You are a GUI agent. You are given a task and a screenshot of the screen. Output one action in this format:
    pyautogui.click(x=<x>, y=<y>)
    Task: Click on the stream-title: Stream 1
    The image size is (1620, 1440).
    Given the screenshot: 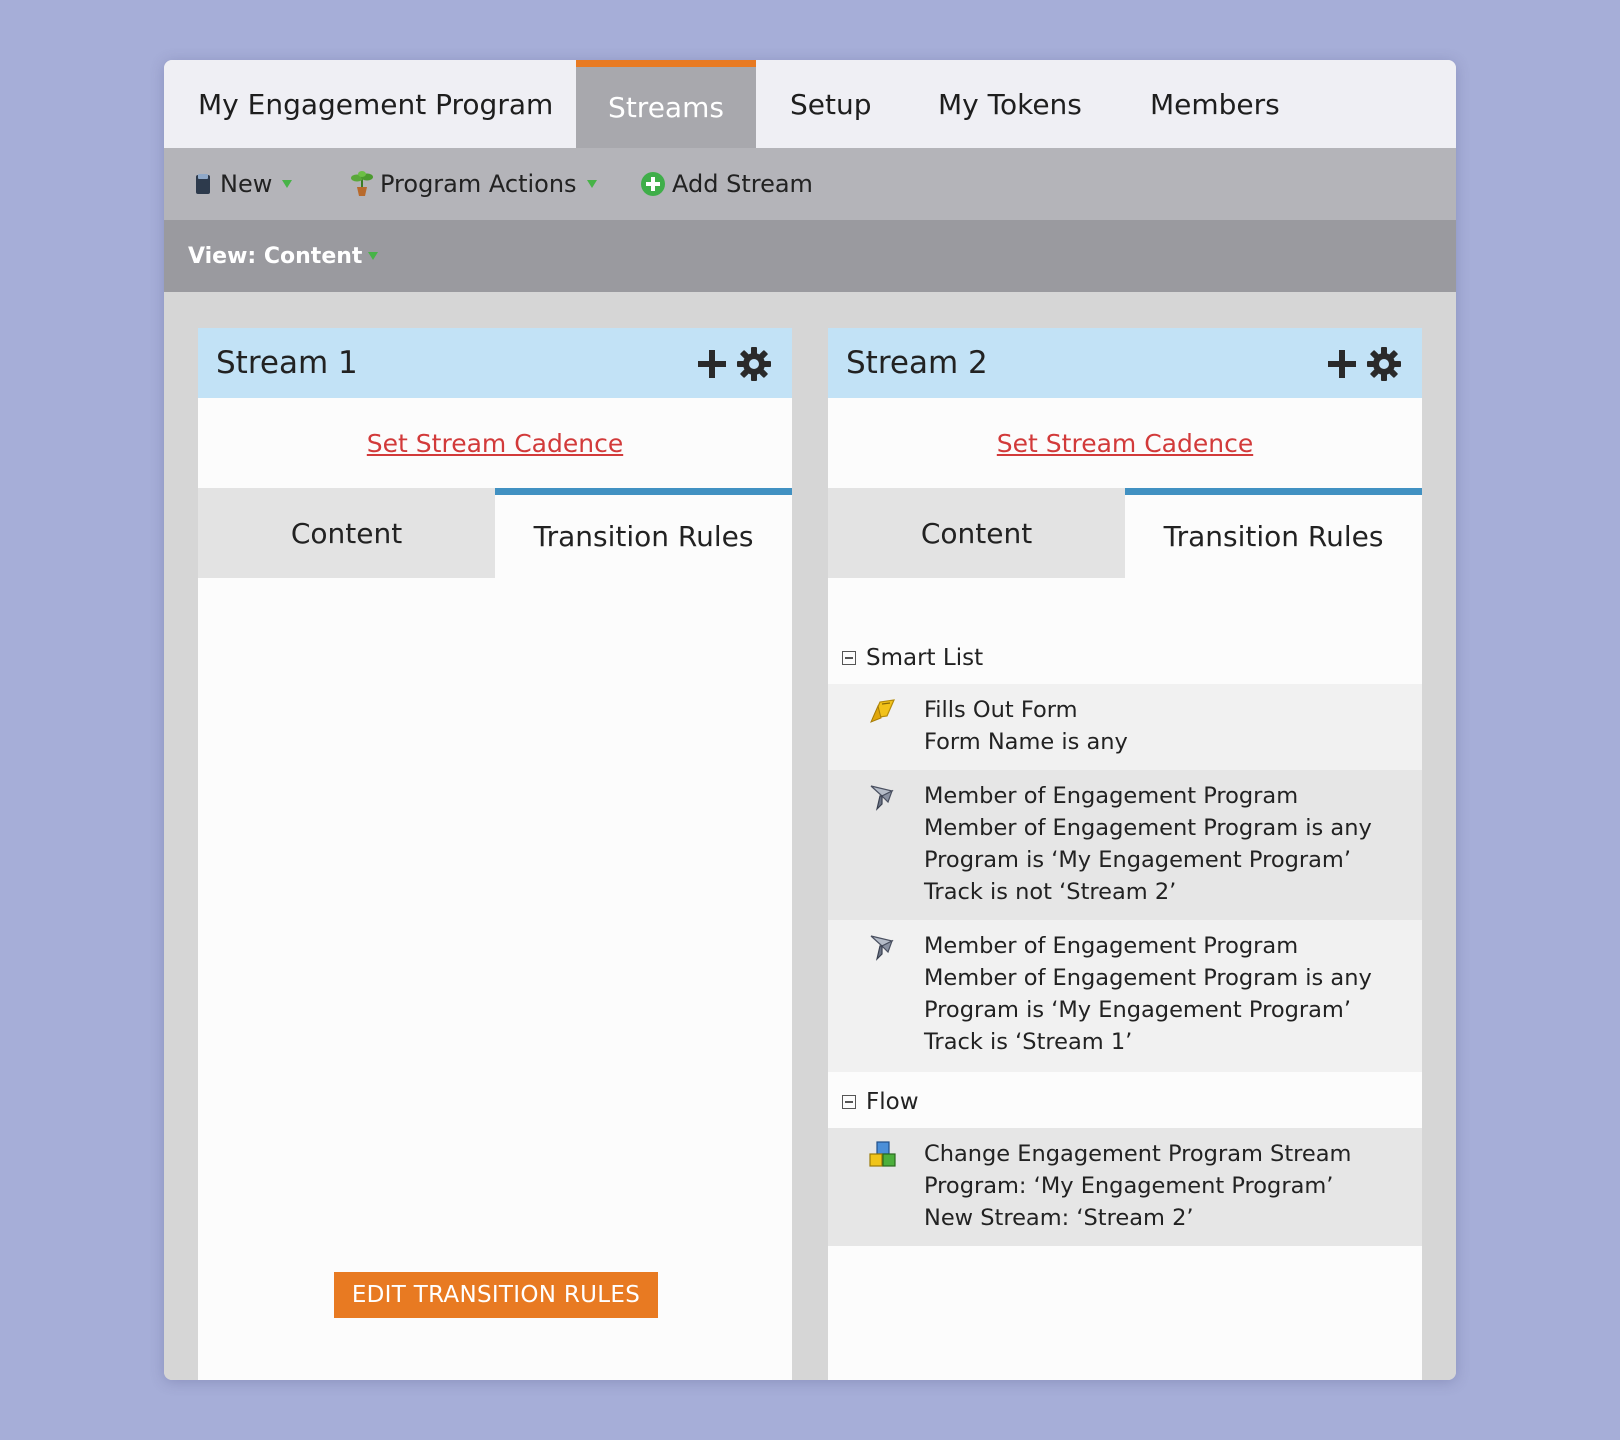 What is the action you would take?
    pyautogui.click(x=287, y=363)
    